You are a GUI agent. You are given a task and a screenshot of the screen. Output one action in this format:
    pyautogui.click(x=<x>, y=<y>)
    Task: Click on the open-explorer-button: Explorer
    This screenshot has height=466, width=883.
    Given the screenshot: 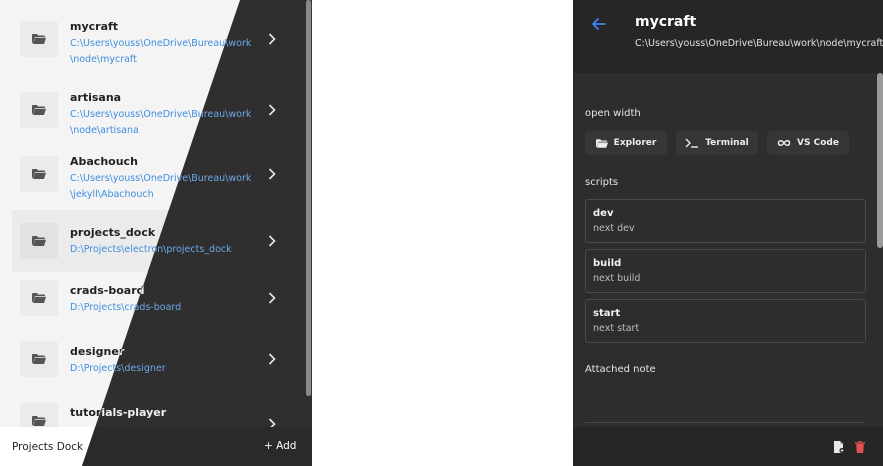 What is the action you would take?
    pyautogui.click(x=626, y=143)
    